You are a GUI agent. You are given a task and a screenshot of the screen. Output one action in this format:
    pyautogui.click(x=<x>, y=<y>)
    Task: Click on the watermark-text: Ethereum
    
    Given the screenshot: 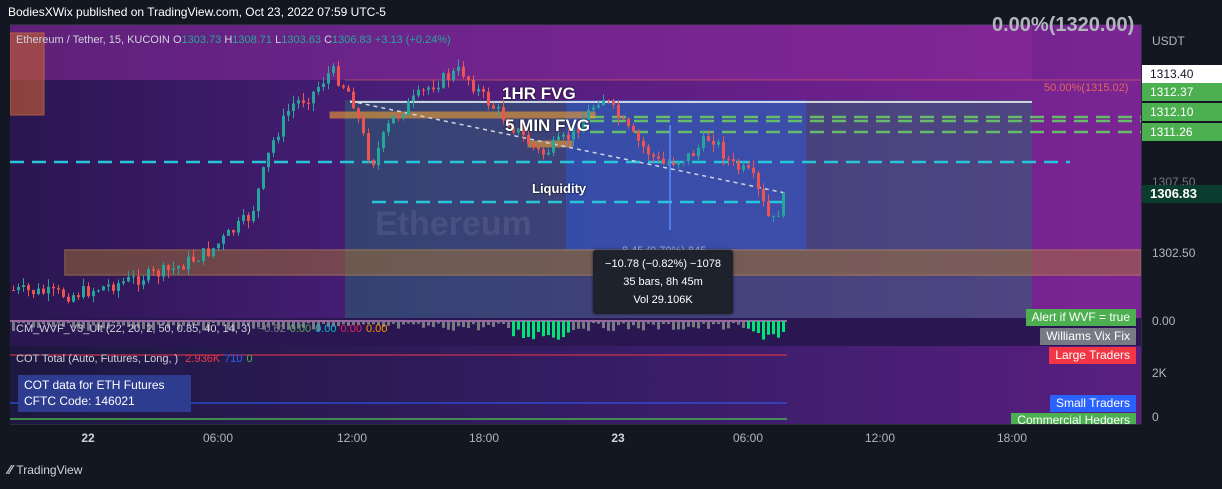 What is the action you would take?
    pyautogui.click(x=453, y=224)
    